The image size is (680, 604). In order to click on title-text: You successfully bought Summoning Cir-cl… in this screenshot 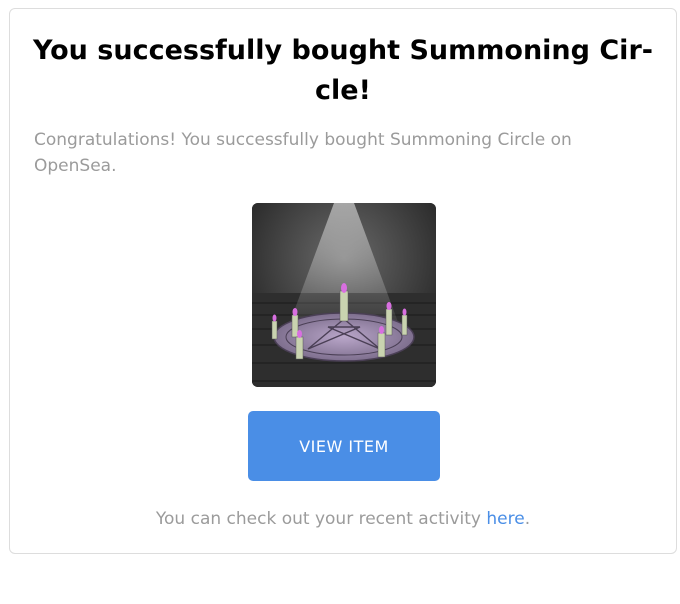, I will do `click(343, 70)`.